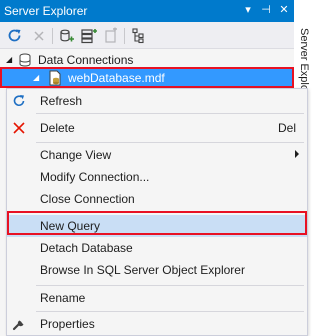  Describe the element at coordinates (61, 101) in the screenshot. I see `menu-label-refresh: Refresh` at that location.